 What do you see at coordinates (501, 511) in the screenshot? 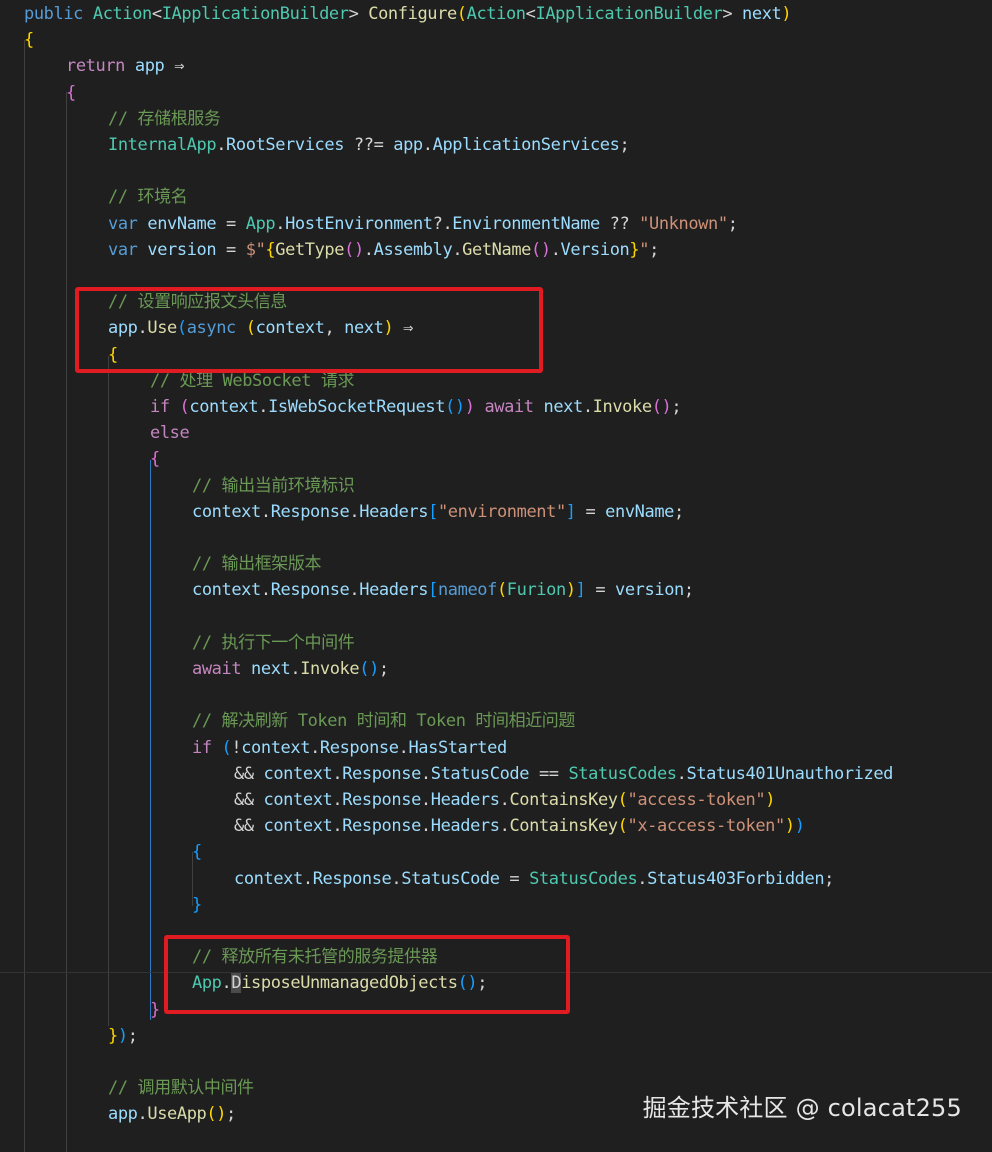
I see `code-token: "environment"` at bounding box center [501, 511].